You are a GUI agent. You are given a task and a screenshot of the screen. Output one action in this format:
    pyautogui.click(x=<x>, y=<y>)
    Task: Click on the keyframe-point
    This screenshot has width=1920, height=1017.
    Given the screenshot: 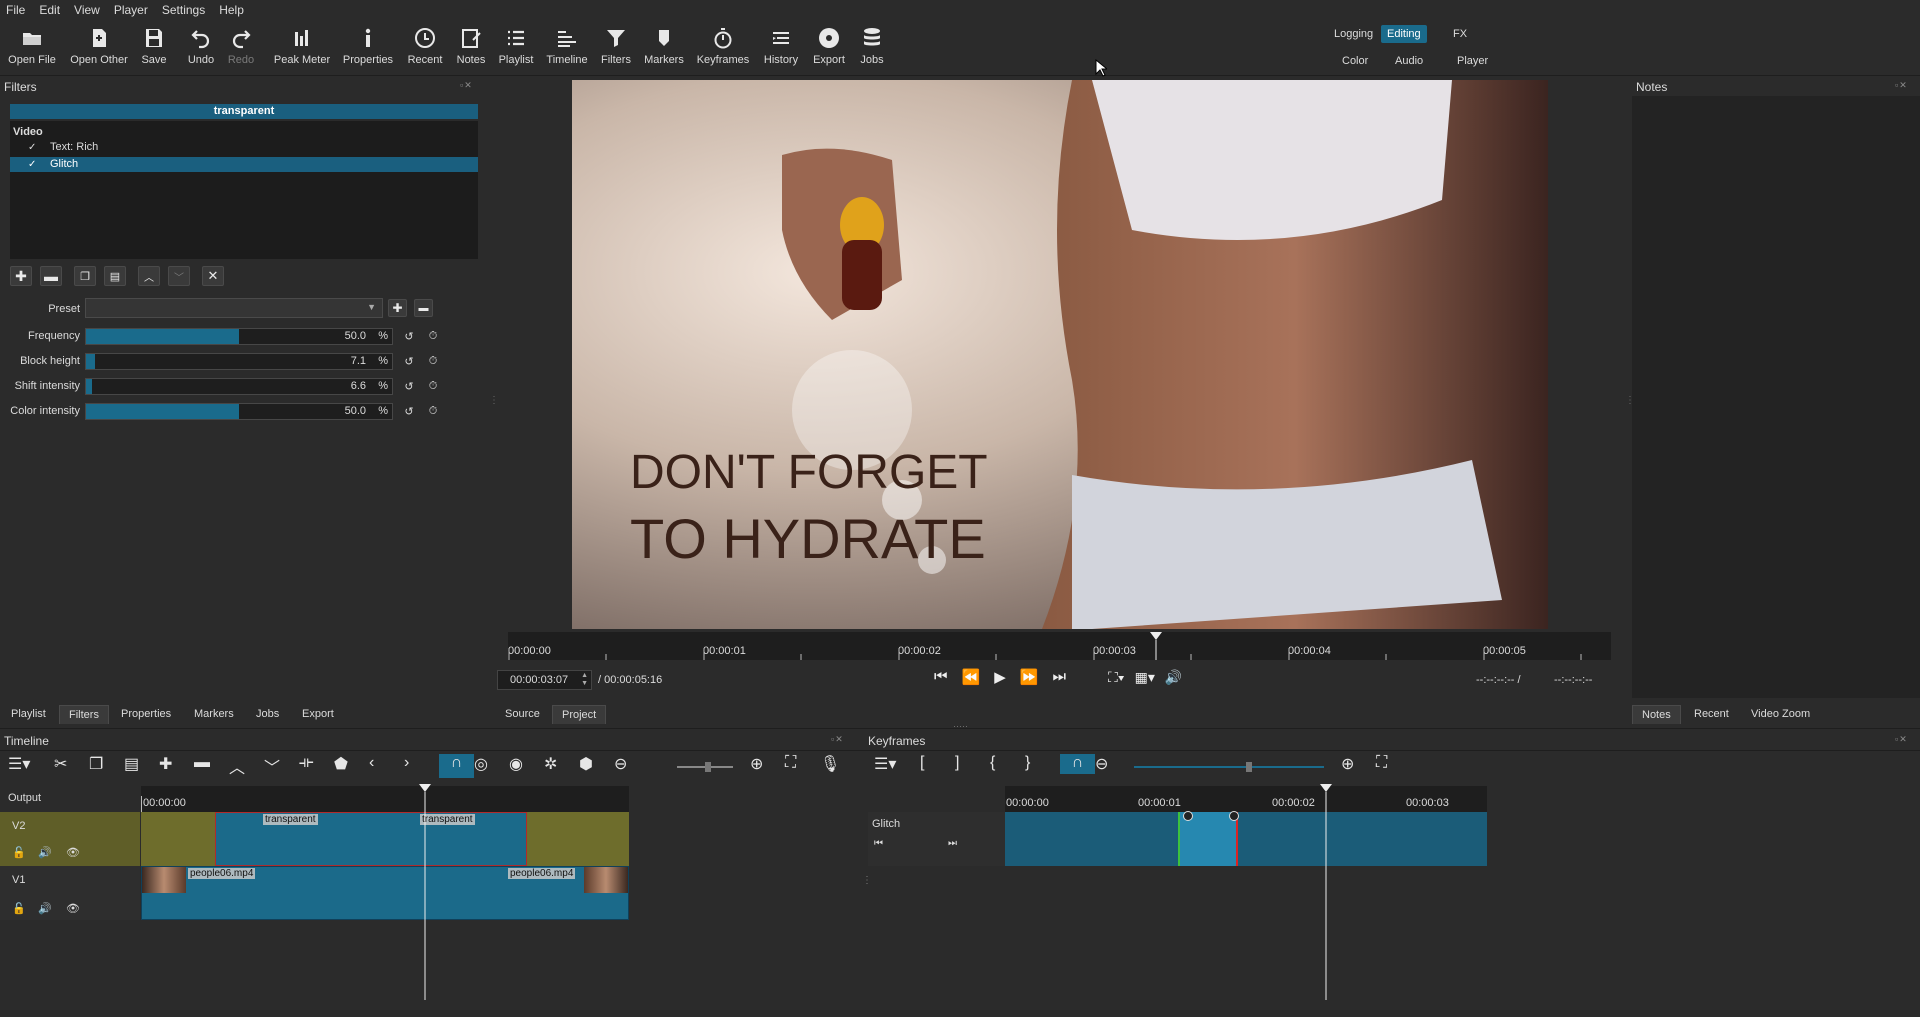 What is the action you would take?
    pyautogui.click(x=1188, y=816)
    